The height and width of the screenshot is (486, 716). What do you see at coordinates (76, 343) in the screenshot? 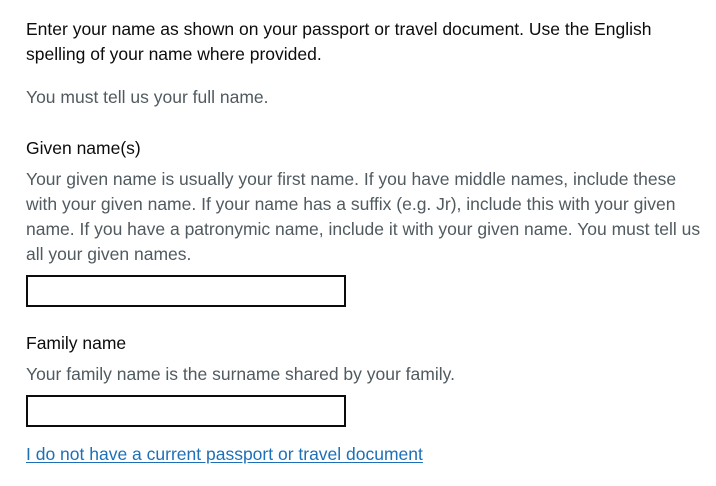
I see `family-name-label: Family name` at bounding box center [76, 343].